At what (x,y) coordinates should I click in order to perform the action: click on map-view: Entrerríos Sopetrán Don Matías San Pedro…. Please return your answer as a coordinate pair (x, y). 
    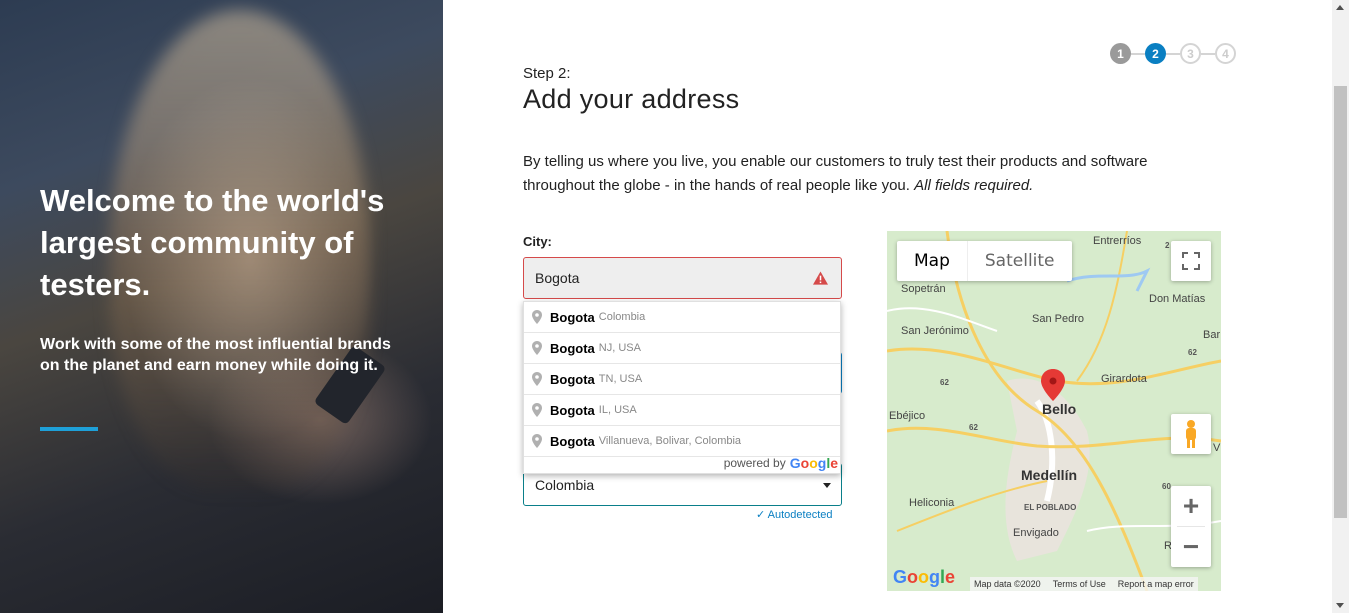
    Looking at the image, I should click on (1054, 411).